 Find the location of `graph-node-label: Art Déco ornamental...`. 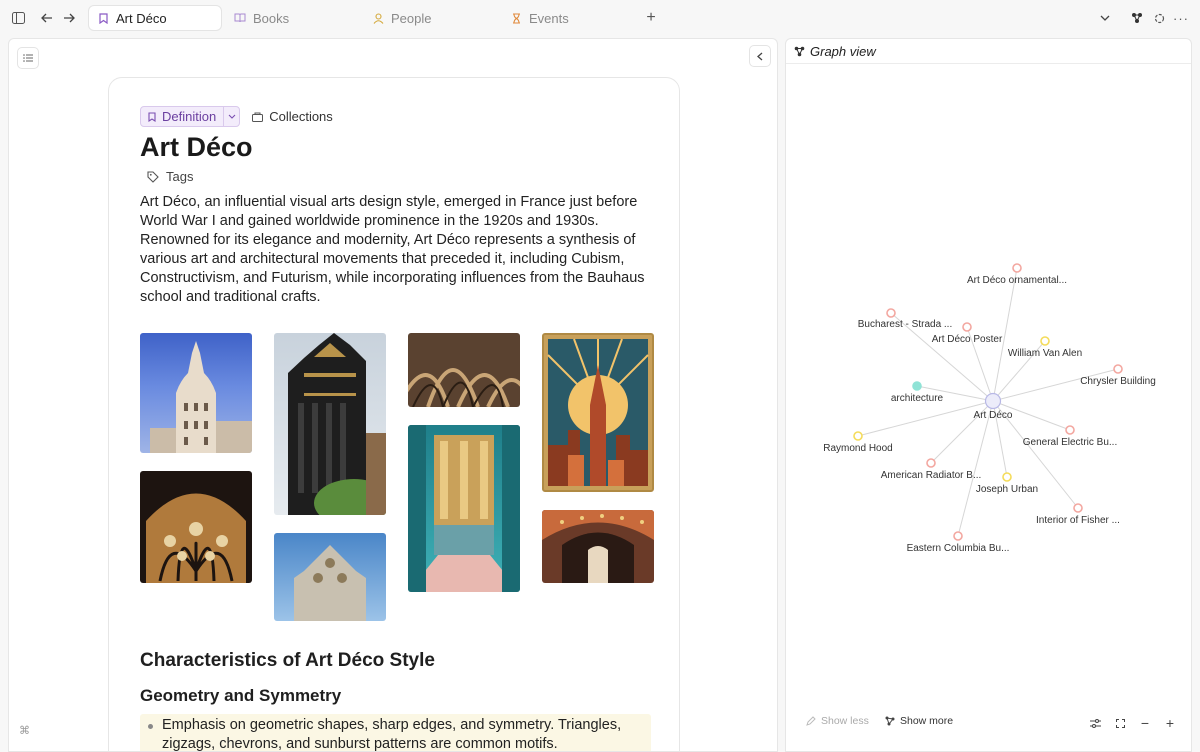

graph-node-label: Art Déco ornamental... is located at coordinates (1017, 280).